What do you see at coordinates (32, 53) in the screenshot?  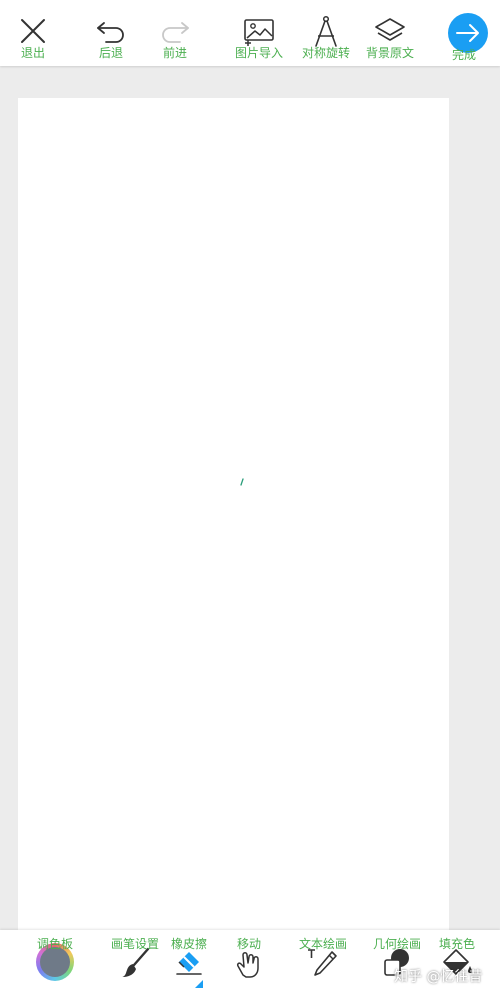 I see `exit-label: 退出` at bounding box center [32, 53].